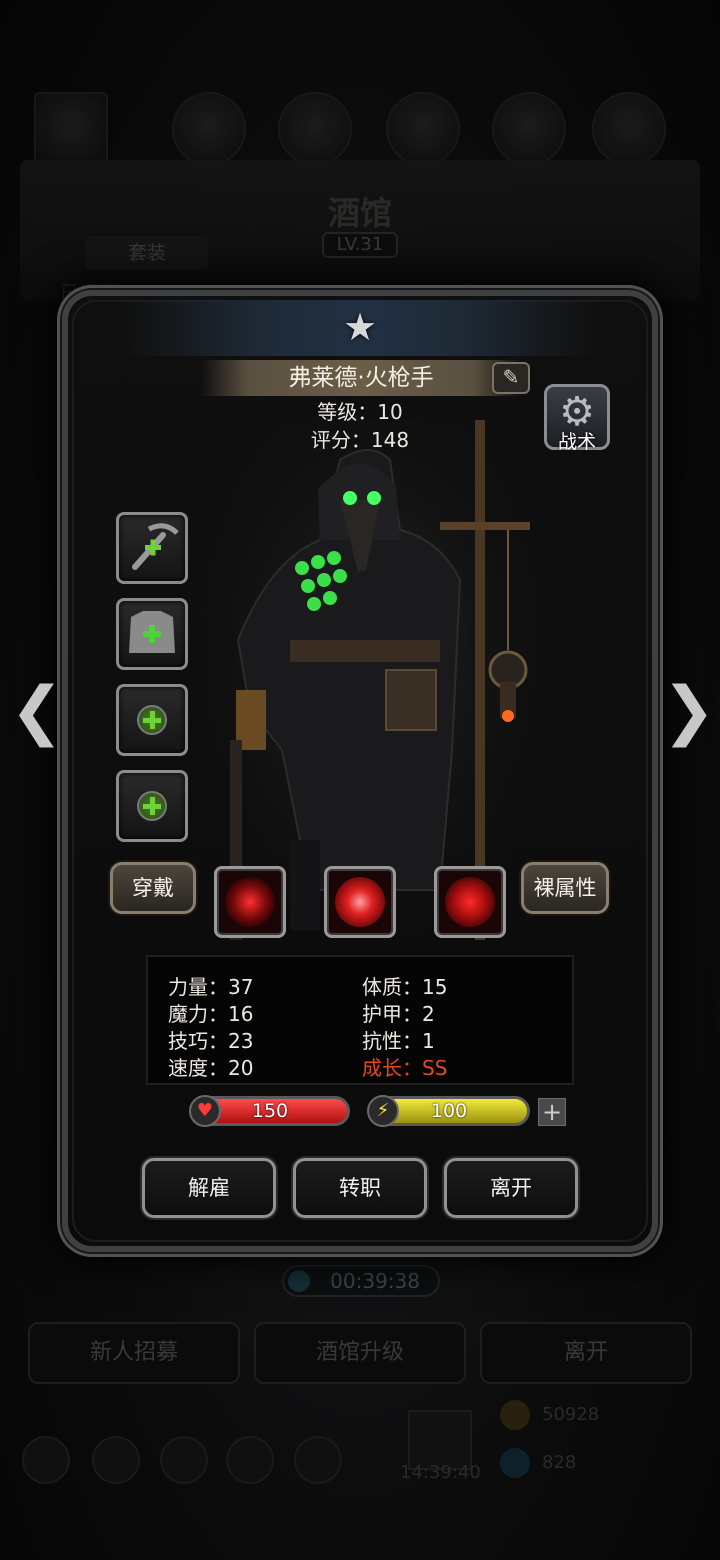  I want to click on energy-bar: ⚡ 100, so click(448, 1111).